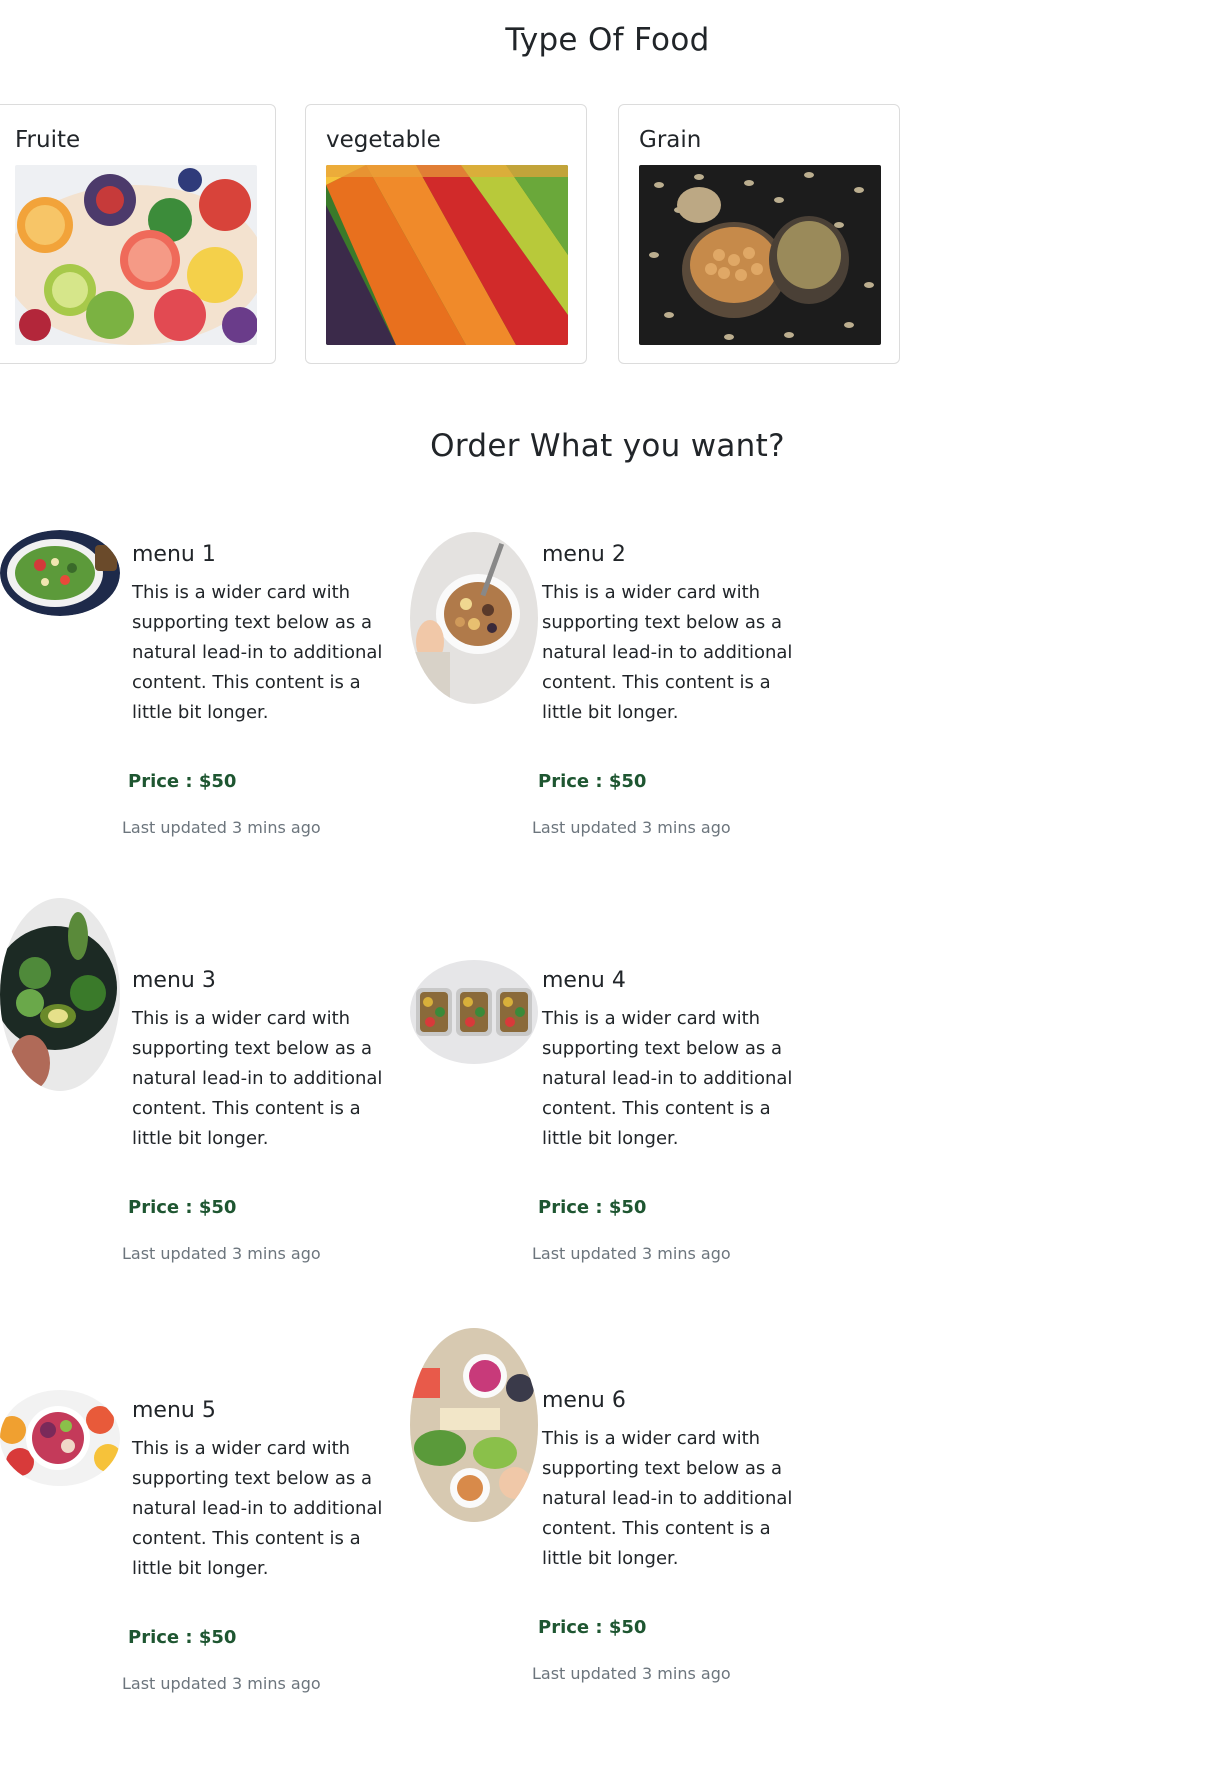 The image size is (1215, 1774). What do you see at coordinates (584, 554) in the screenshot?
I see `menu-title: menu 2` at bounding box center [584, 554].